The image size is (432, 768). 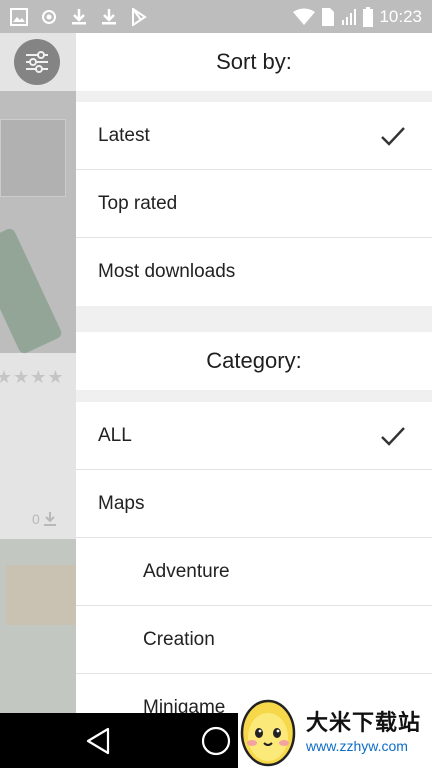 What do you see at coordinates (349, 17) in the screenshot?
I see `signal-icon` at bounding box center [349, 17].